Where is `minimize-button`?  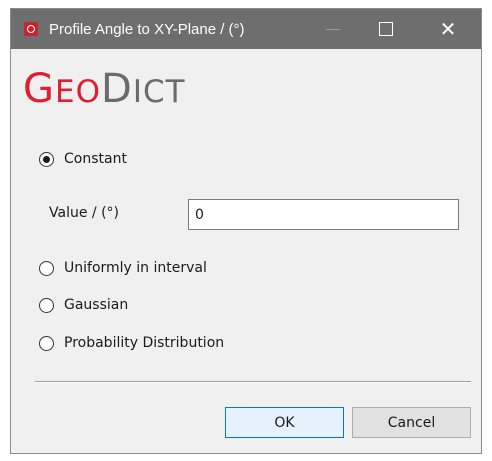
minimize-button is located at coordinates (333, 29).